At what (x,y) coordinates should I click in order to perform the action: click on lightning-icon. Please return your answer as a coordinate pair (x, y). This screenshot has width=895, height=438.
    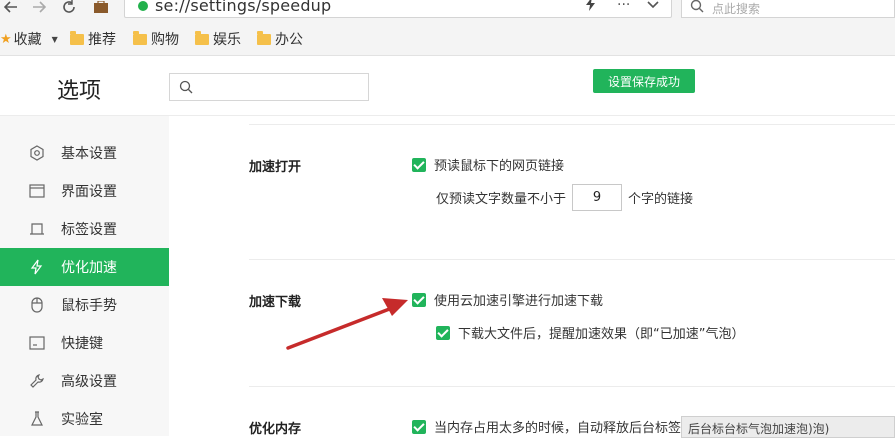
    Looking at the image, I should click on (37, 267).